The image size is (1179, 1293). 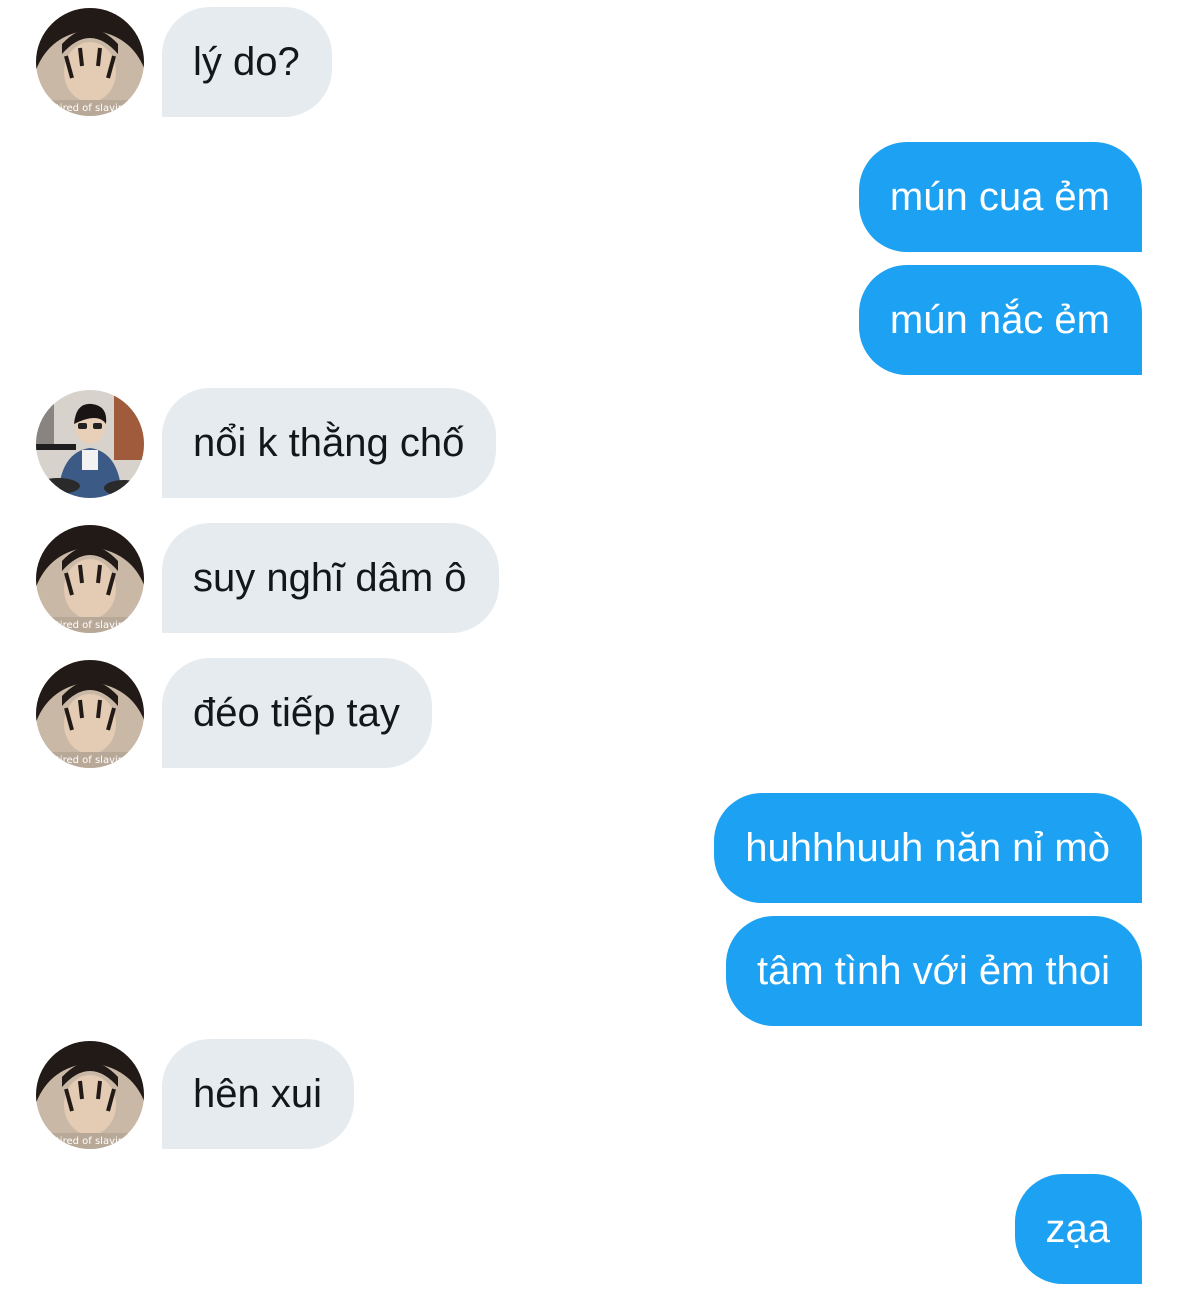 I want to click on avatar, so click(x=90, y=444).